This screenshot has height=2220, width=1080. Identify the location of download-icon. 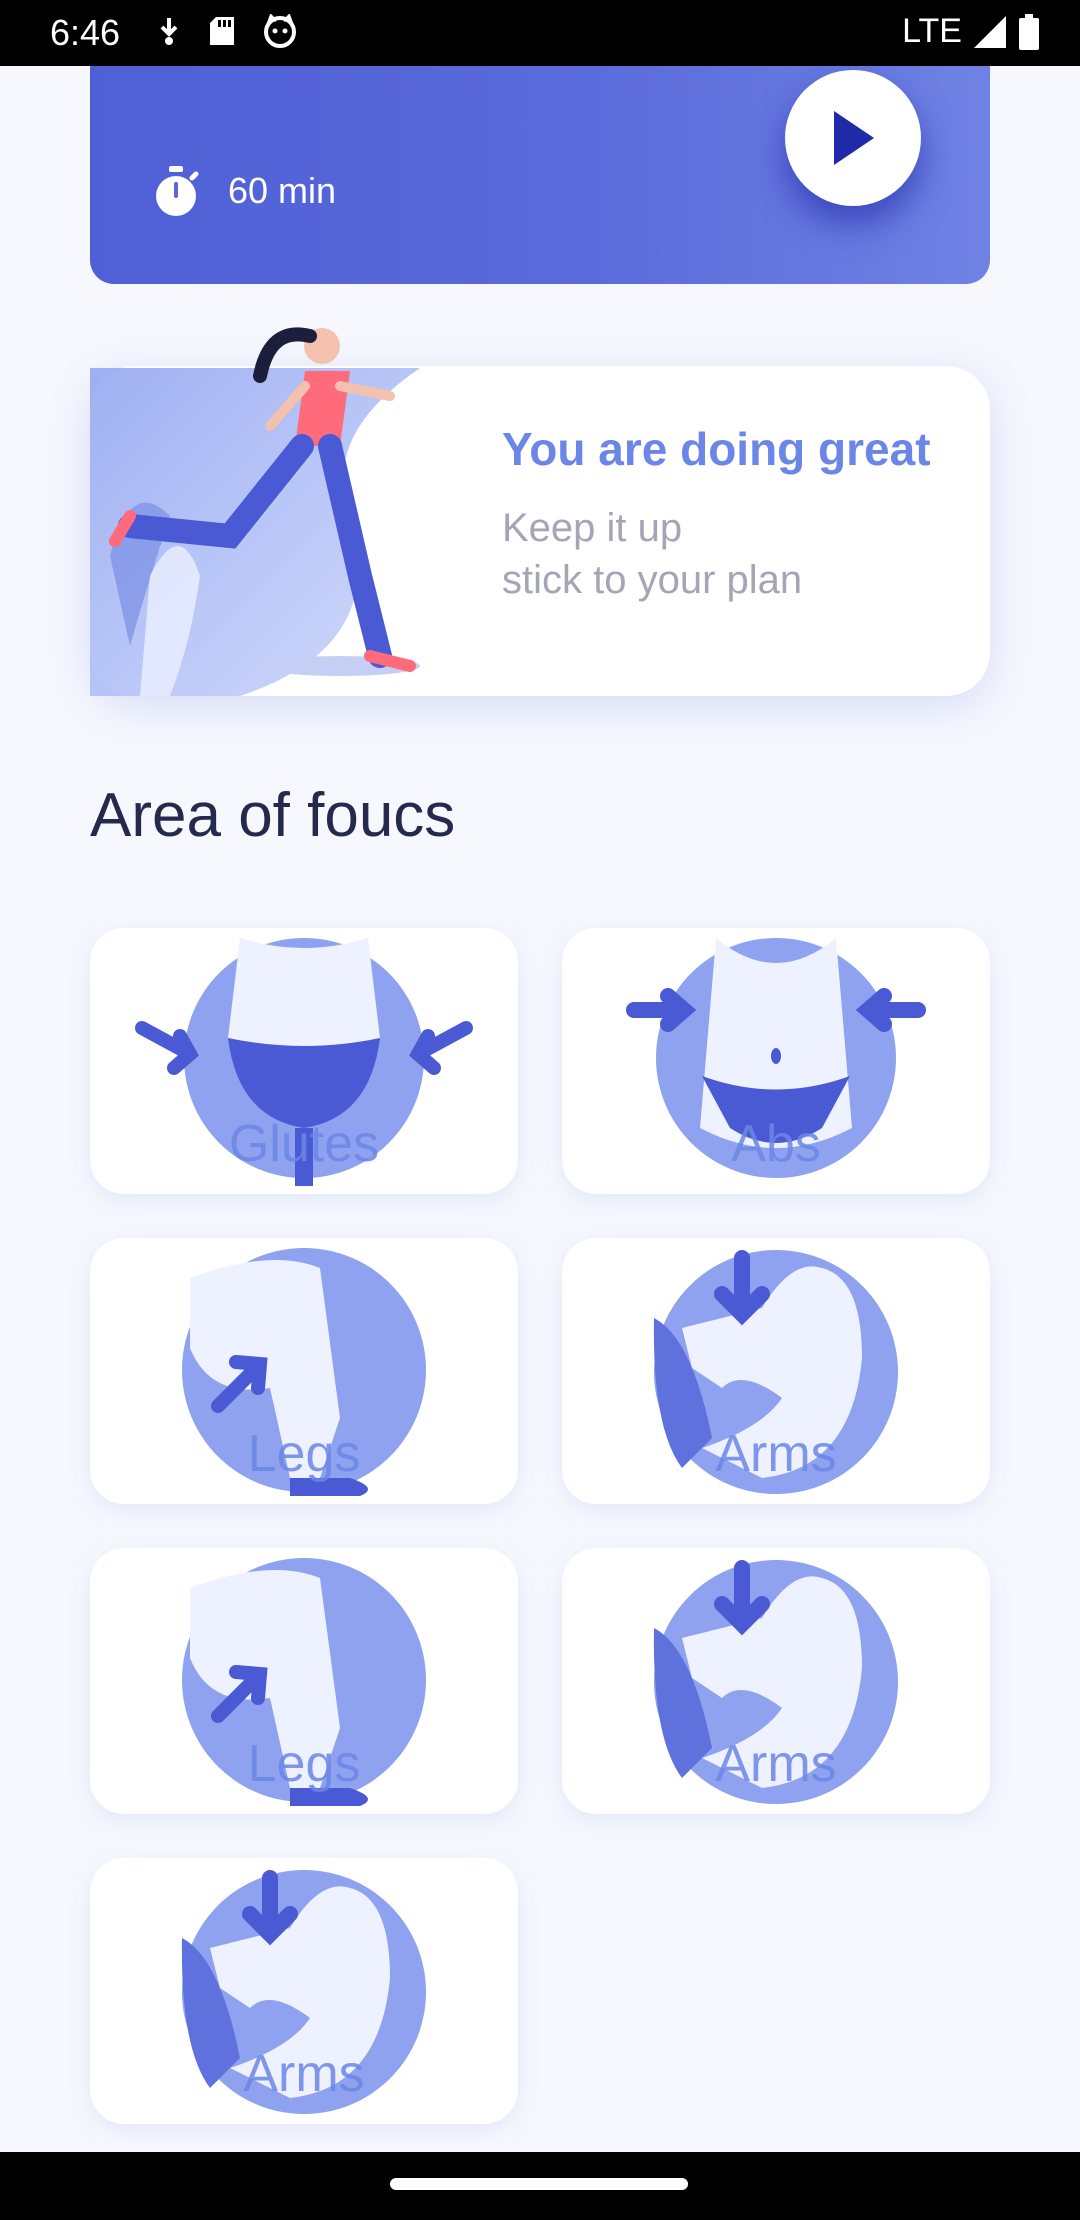
(169, 31).